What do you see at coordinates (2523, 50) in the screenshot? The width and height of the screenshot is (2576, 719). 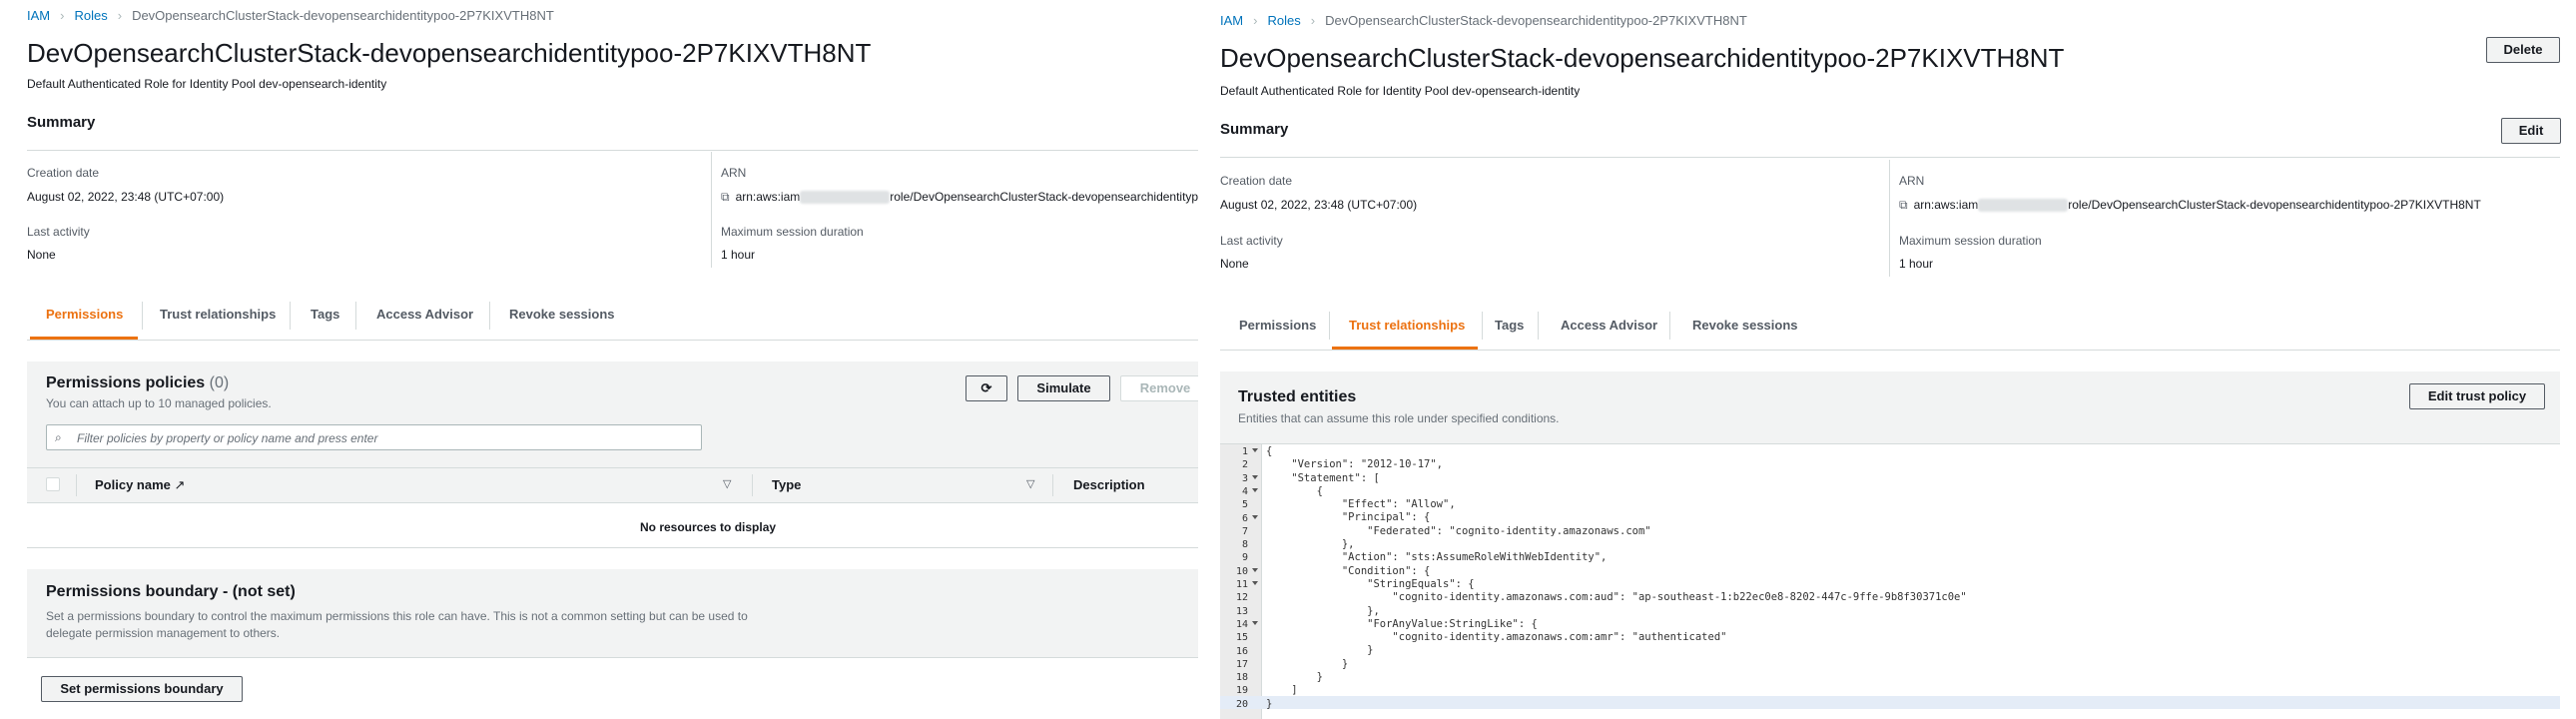 I see `delete-button: Delete` at bounding box center [2523, 50].